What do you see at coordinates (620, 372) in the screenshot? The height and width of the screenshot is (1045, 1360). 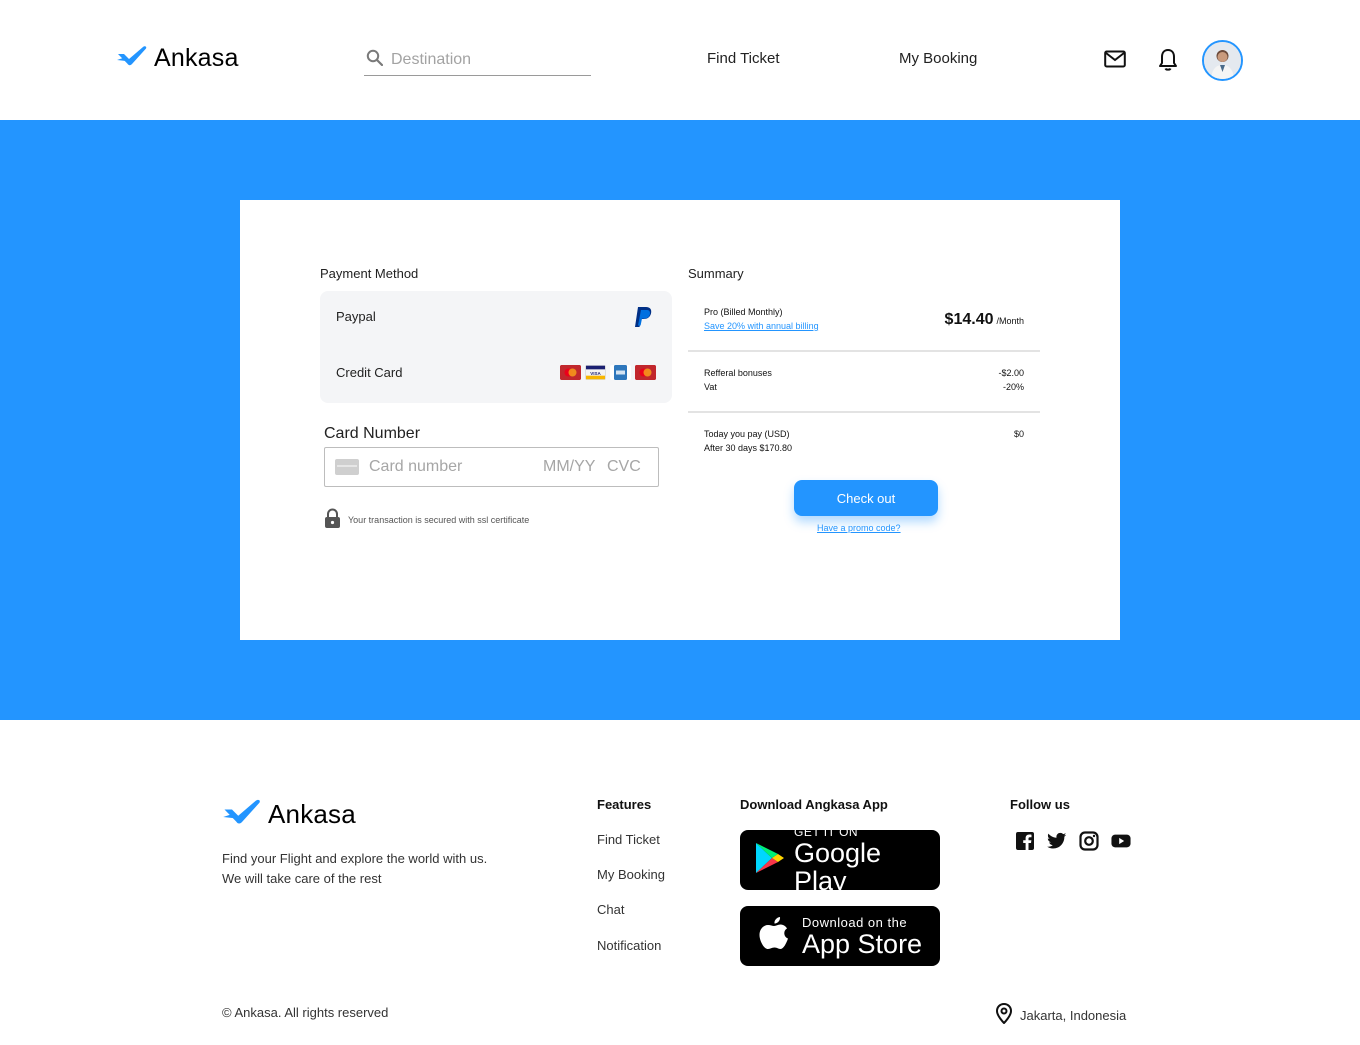 I see `amex-icon` at bounding box center [620, 372].